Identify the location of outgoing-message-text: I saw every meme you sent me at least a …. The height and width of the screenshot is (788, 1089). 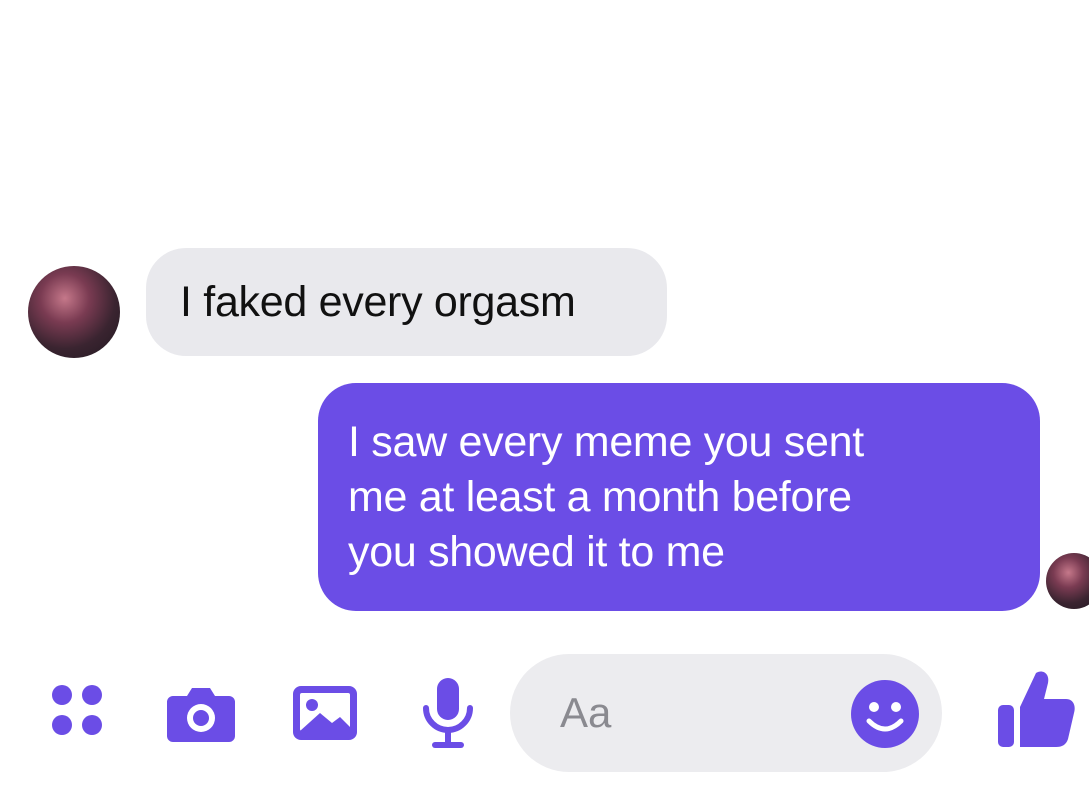
(606, 497).